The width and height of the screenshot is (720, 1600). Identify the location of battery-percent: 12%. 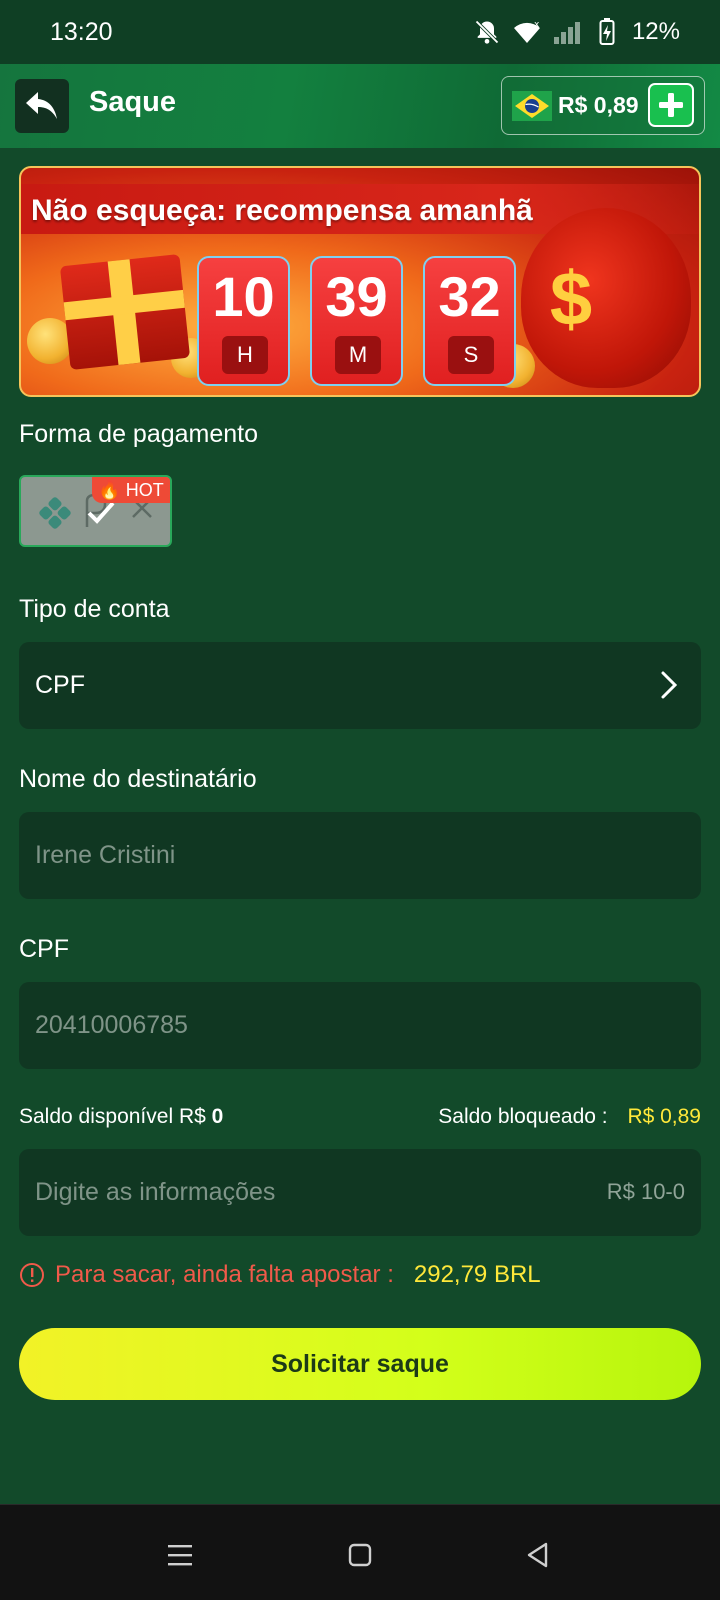
(655, 31).